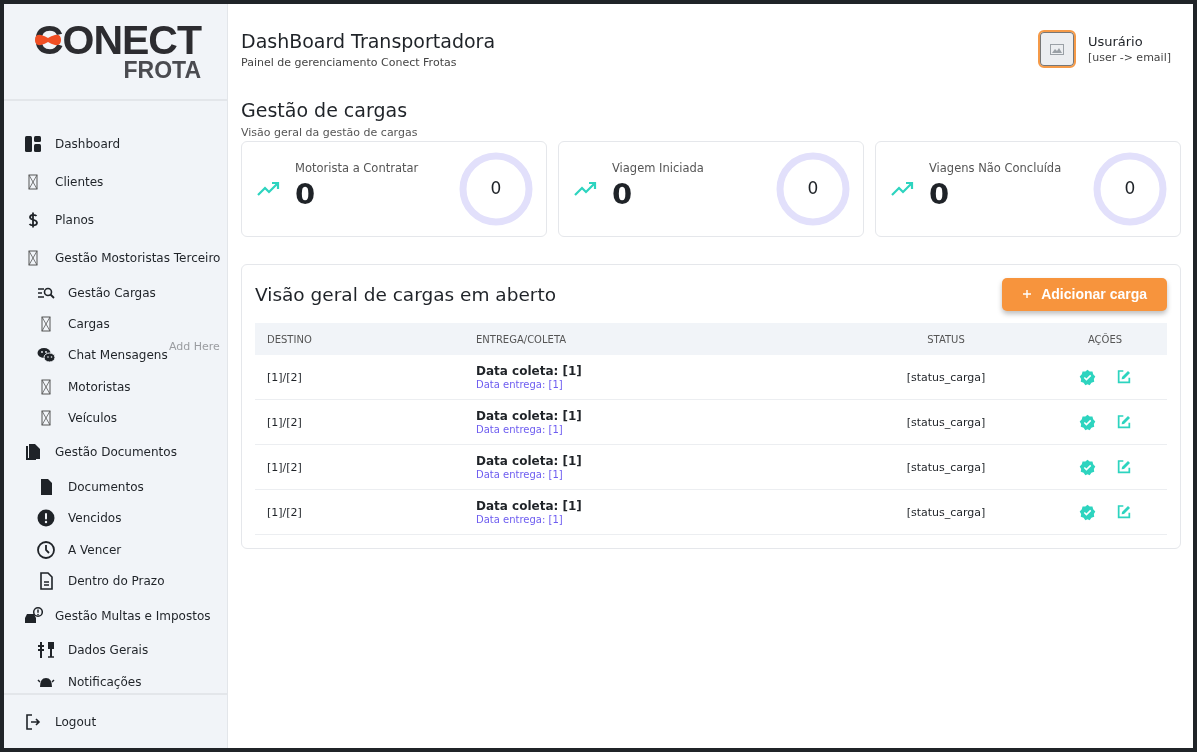 The height and width of the screenshot is (752, 1197). I want to click on nav-item: Dentro do Prazo, so click(115, 581).